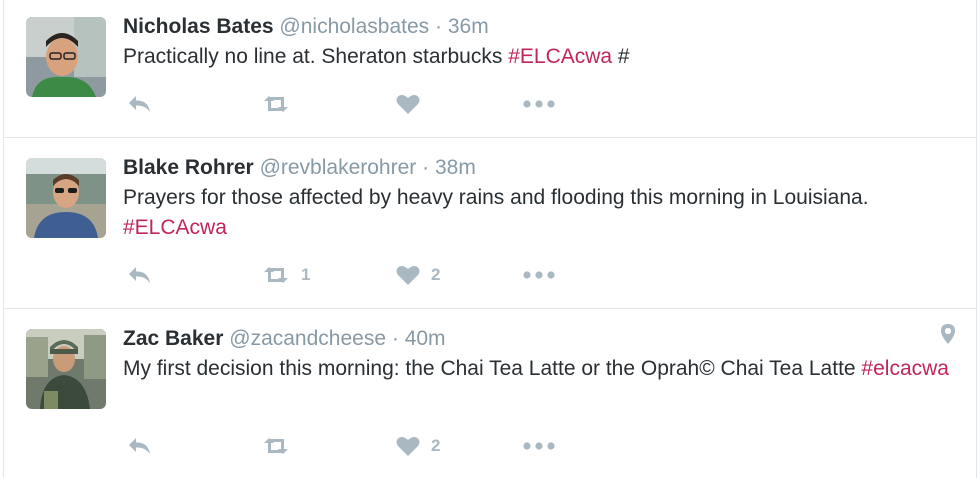  What do you see at coordinates (188, 167) in the screenshot?
I see `fullname: Blake Rohrer` at bounding box center [188, 167].